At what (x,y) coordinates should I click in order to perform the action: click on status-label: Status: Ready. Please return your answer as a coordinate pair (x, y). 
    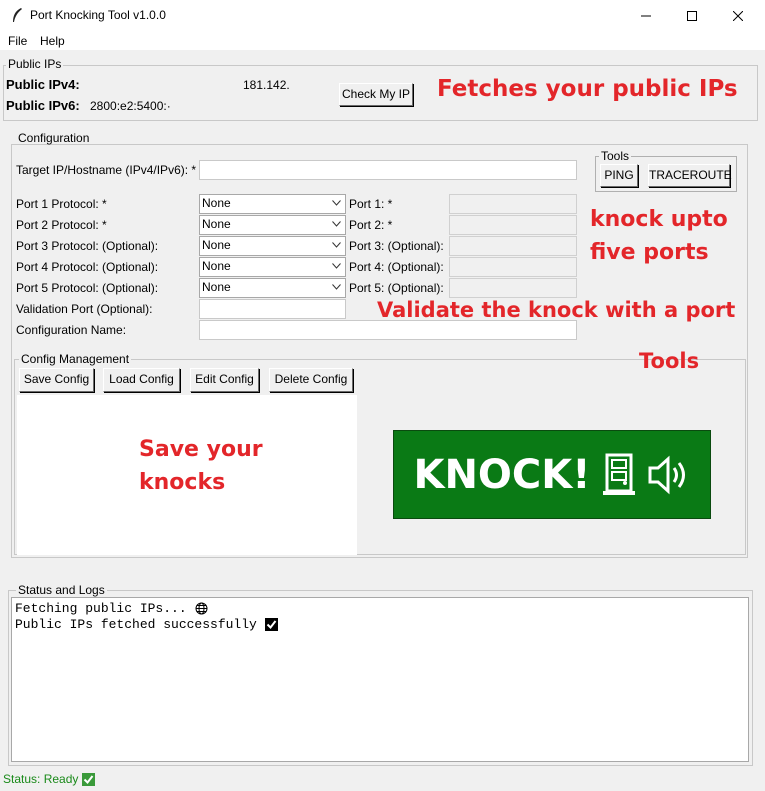
    Looking at the image, I should click on (49, 779).